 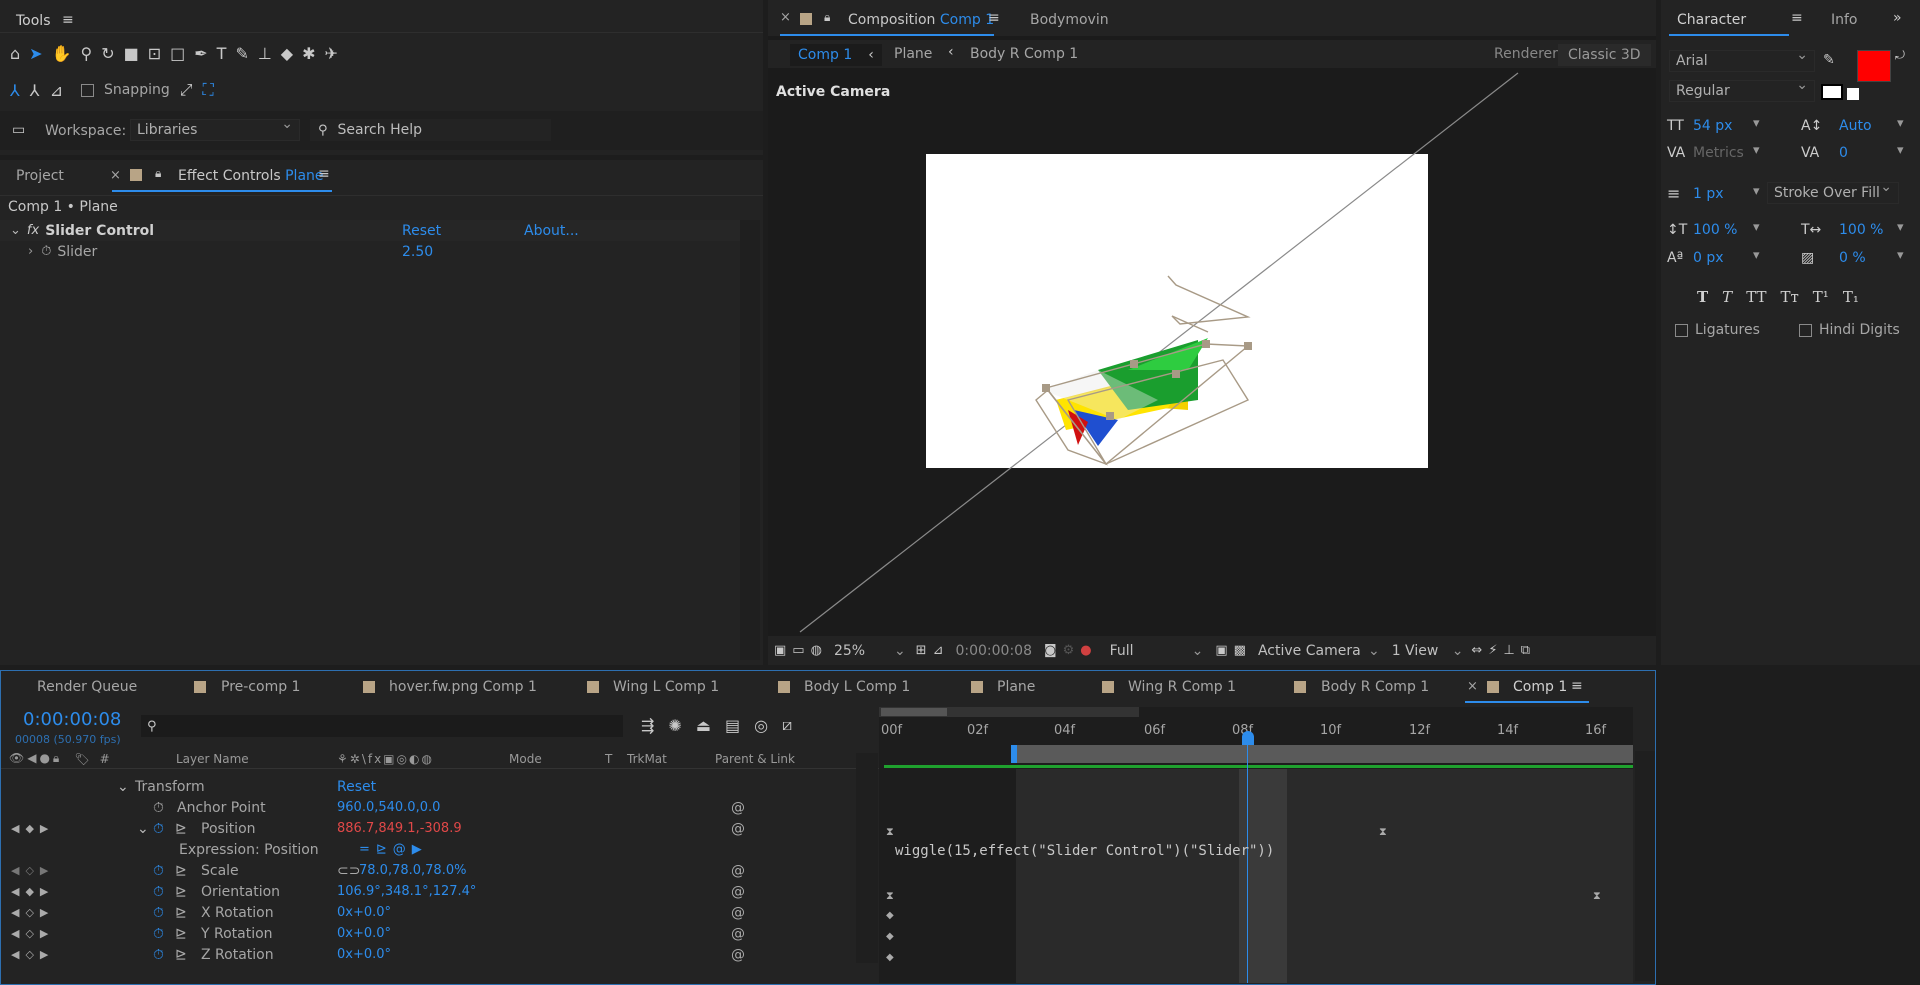 What do you see at coordinates (787, 725) in the screenshot?
I see `graph-editor-icon: ⧄` at bounding box center [787, 725].